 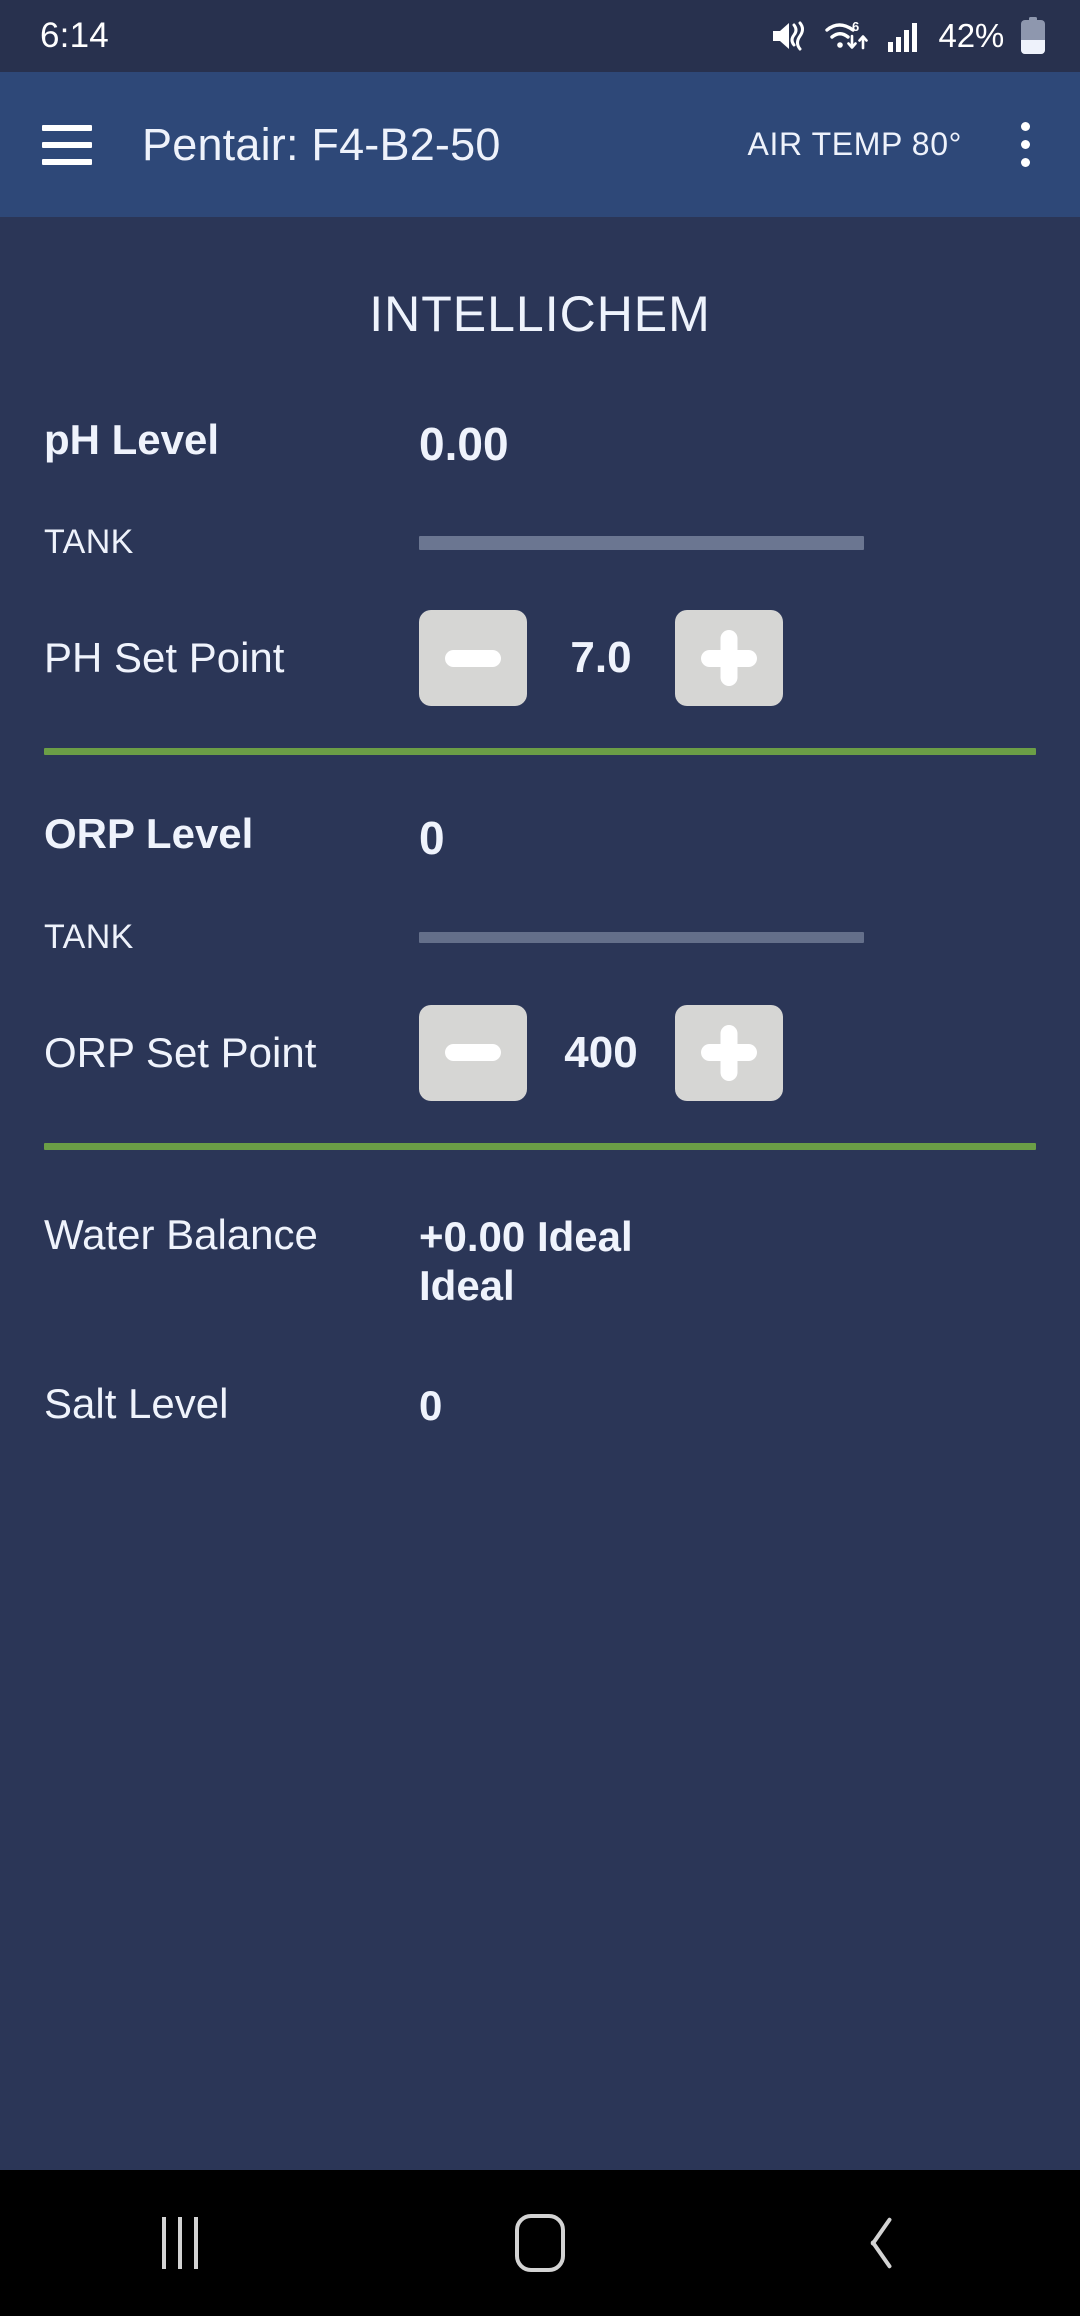 I want to click on orp-section: ORP Level 0 TANK ORP Set Point 400, so click(x=540, y=980).